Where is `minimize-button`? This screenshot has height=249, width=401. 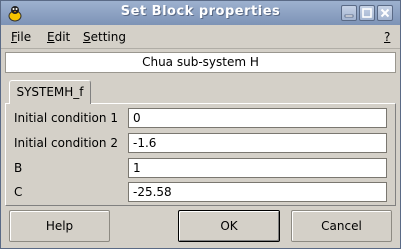 minimize-button is located at coordinates (349, 13).